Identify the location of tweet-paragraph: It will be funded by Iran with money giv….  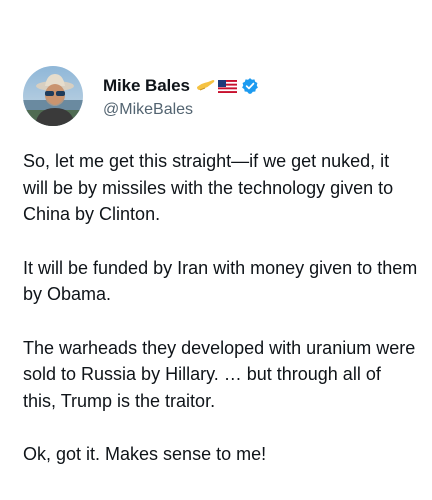
(220, 281).